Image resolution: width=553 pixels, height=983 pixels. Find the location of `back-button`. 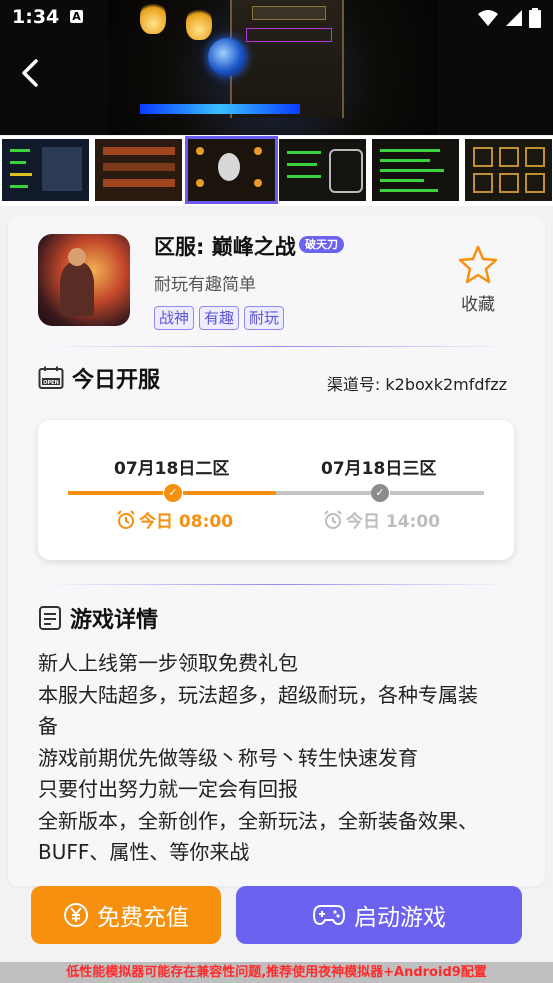

back-button is located at coordinates (34, 76).